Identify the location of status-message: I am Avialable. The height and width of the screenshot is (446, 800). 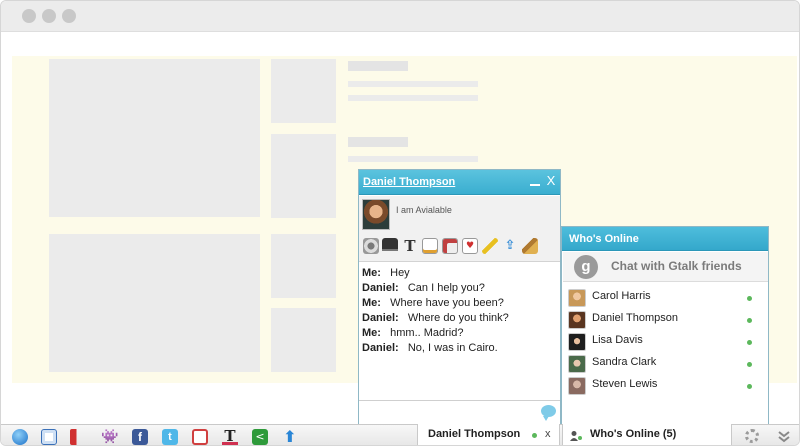
(424, 210).